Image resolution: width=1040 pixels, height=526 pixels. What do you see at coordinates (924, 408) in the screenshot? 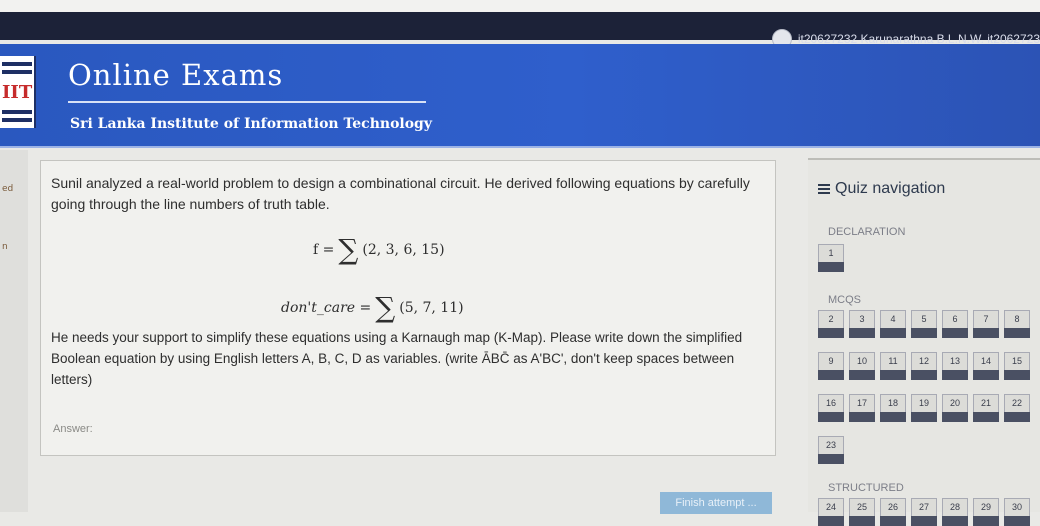
I see `quiz-nav-button: 19` at bounding box center [924, 408].